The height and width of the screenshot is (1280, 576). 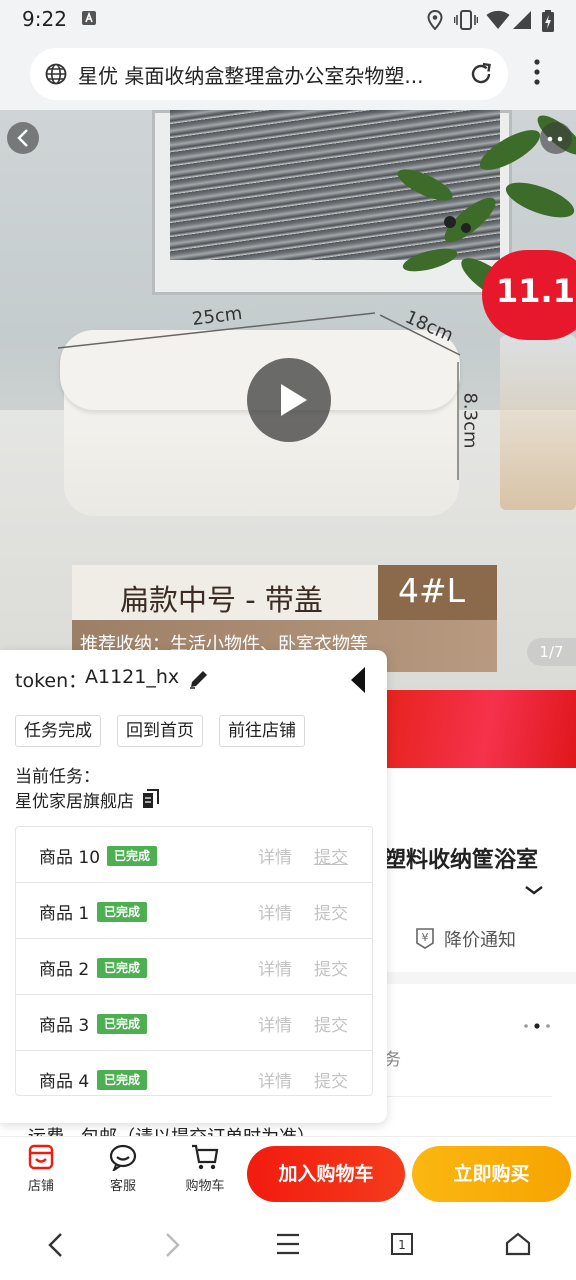 I want to click on caption-main: 扁款中号 - 带盖, so click(x=221, y=600).